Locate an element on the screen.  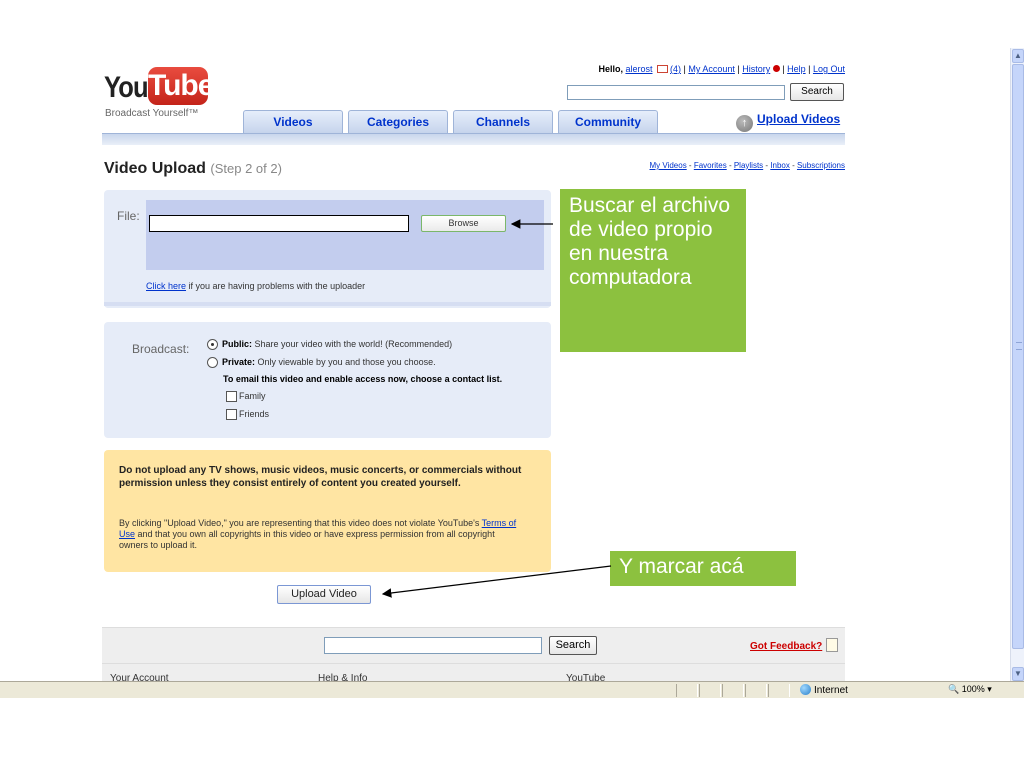
tab-categories: Categories is located at coordinates (398, 121).